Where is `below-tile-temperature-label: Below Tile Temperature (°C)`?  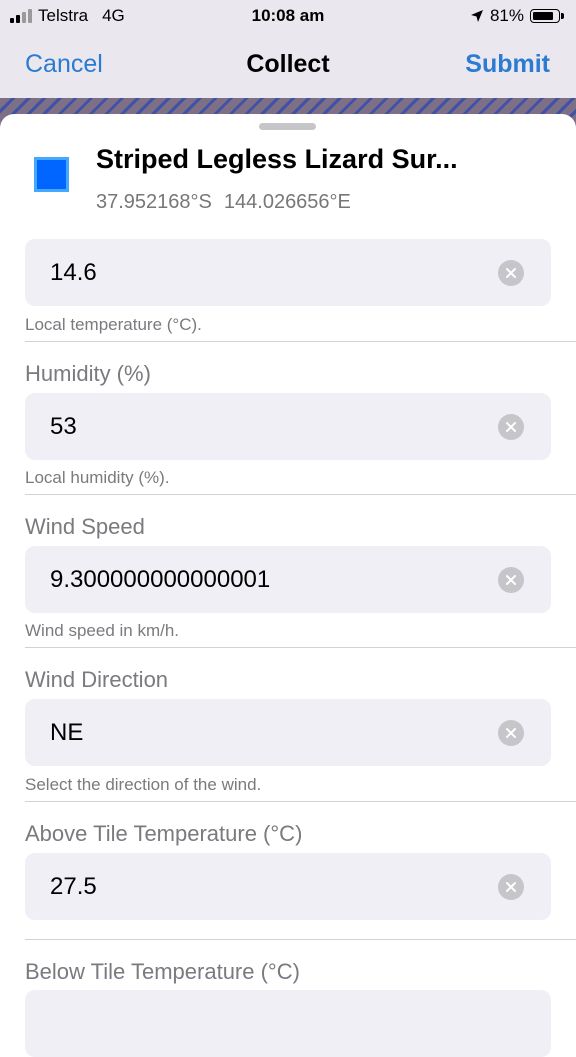 below-tile-temperature-label: Below Tile Temperature (°C) is located at coordinates (162, 971).